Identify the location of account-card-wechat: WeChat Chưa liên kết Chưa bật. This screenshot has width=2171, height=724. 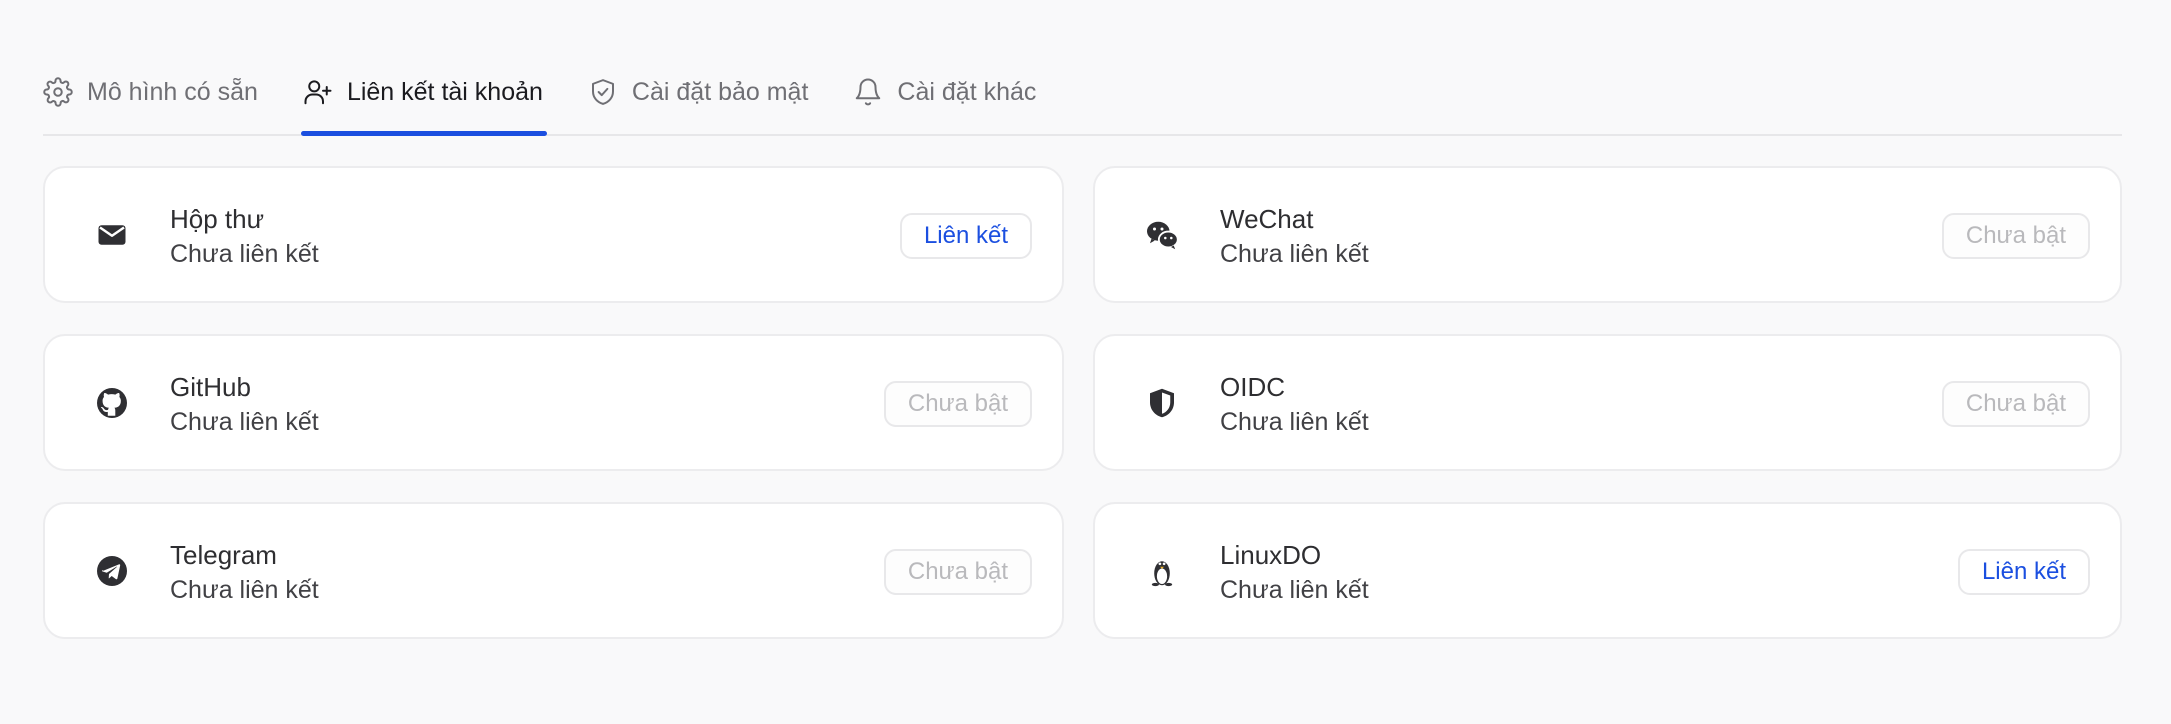
(1607, 234).